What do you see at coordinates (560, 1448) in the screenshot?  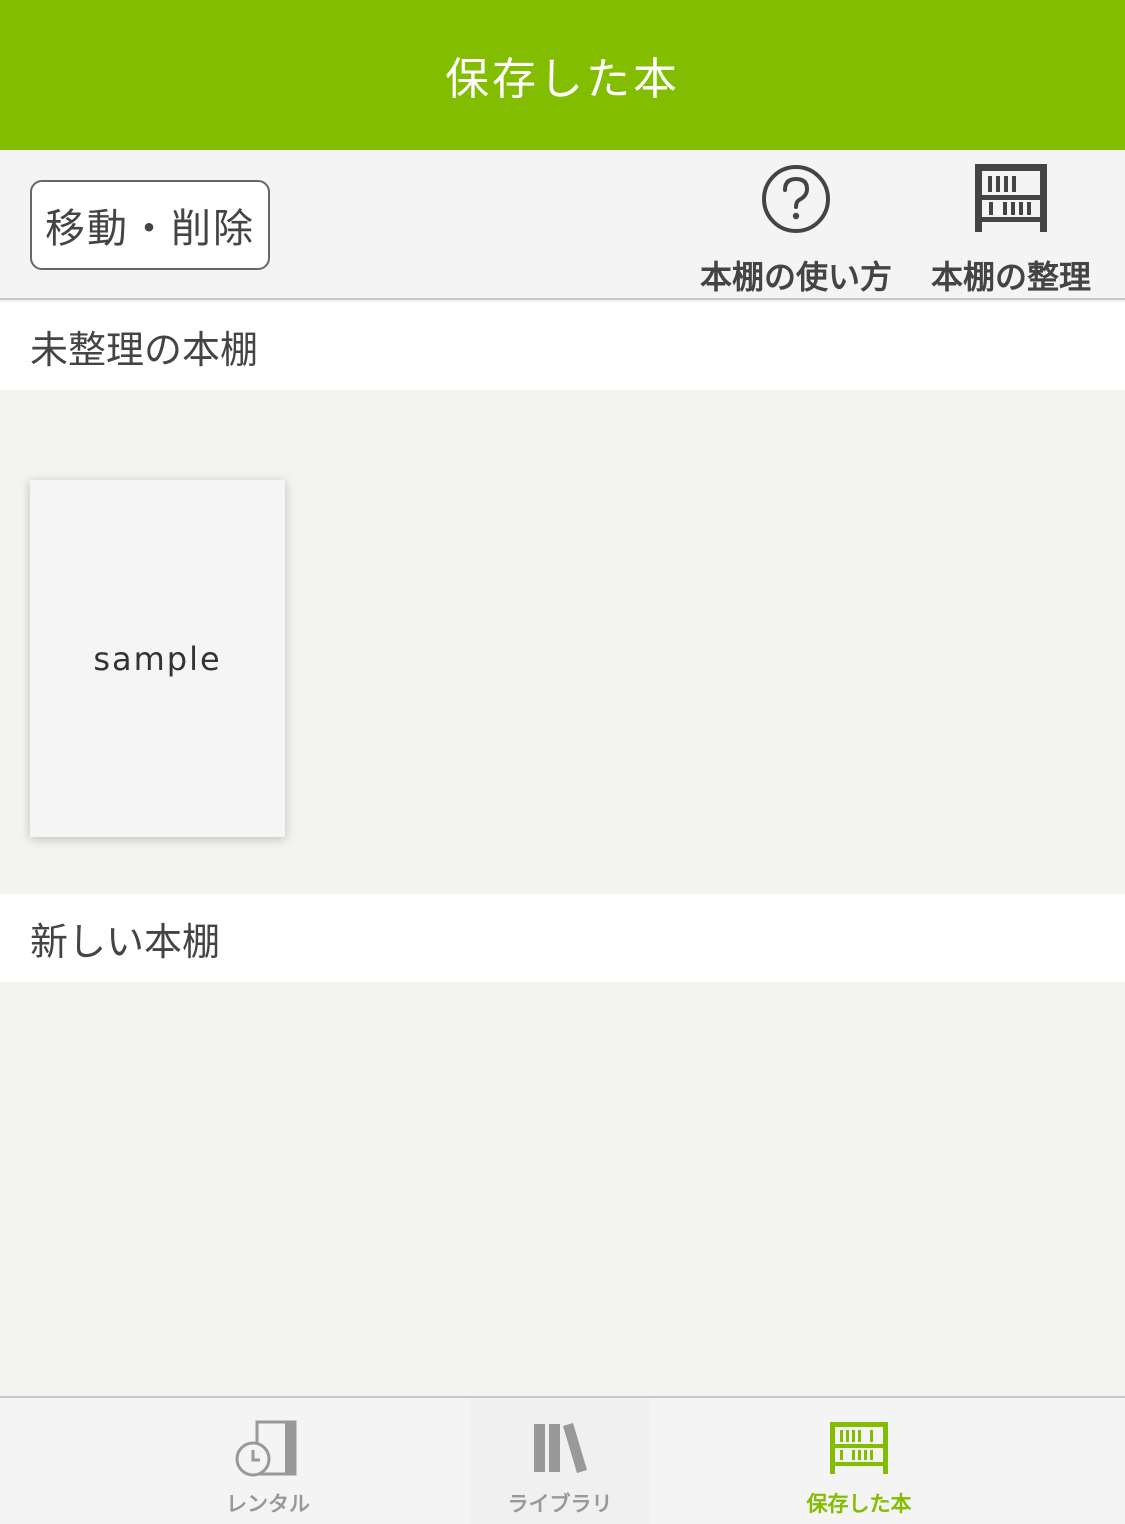 I see `library-books-icon` at bounding box center [560, 1448].